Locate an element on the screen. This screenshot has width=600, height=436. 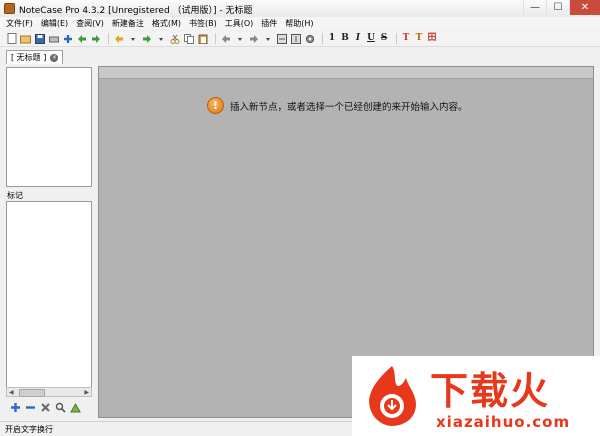
menu-edit: 编辑(E) is located at coordinates (54, 23).